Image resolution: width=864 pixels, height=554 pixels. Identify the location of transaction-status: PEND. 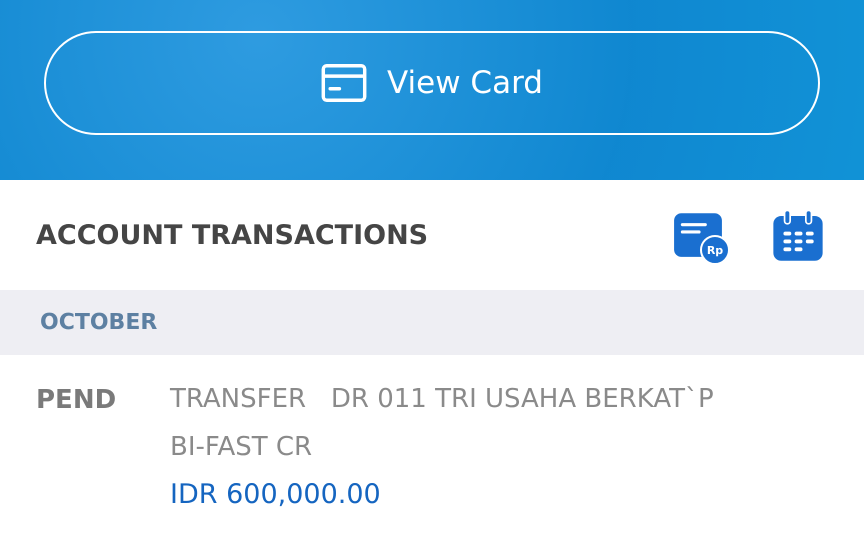
(77, 401).